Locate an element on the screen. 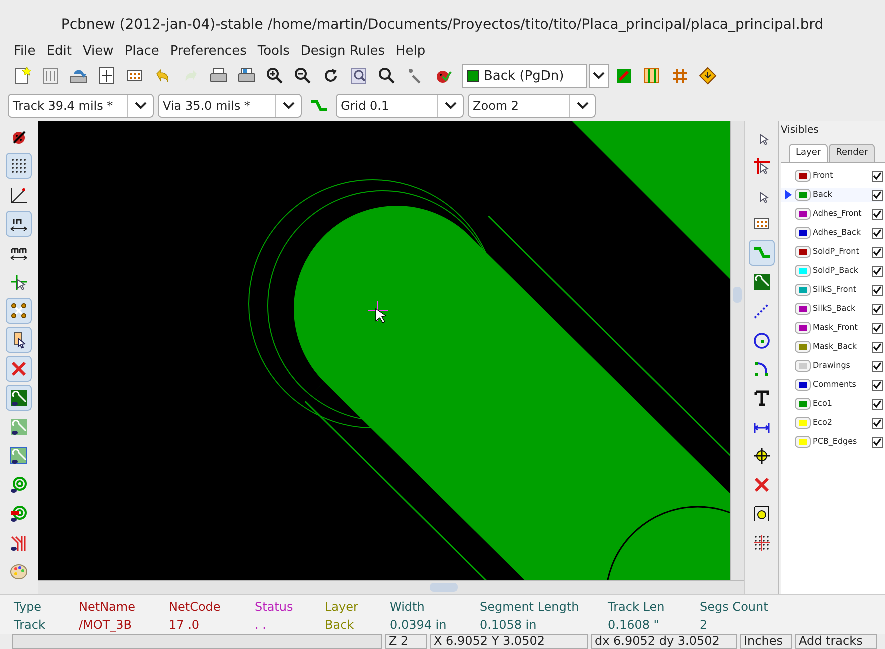 Image resolution: width=885 pixels, height=649 pixels. menu-item: Preferences is located at coordinates (208, 52).